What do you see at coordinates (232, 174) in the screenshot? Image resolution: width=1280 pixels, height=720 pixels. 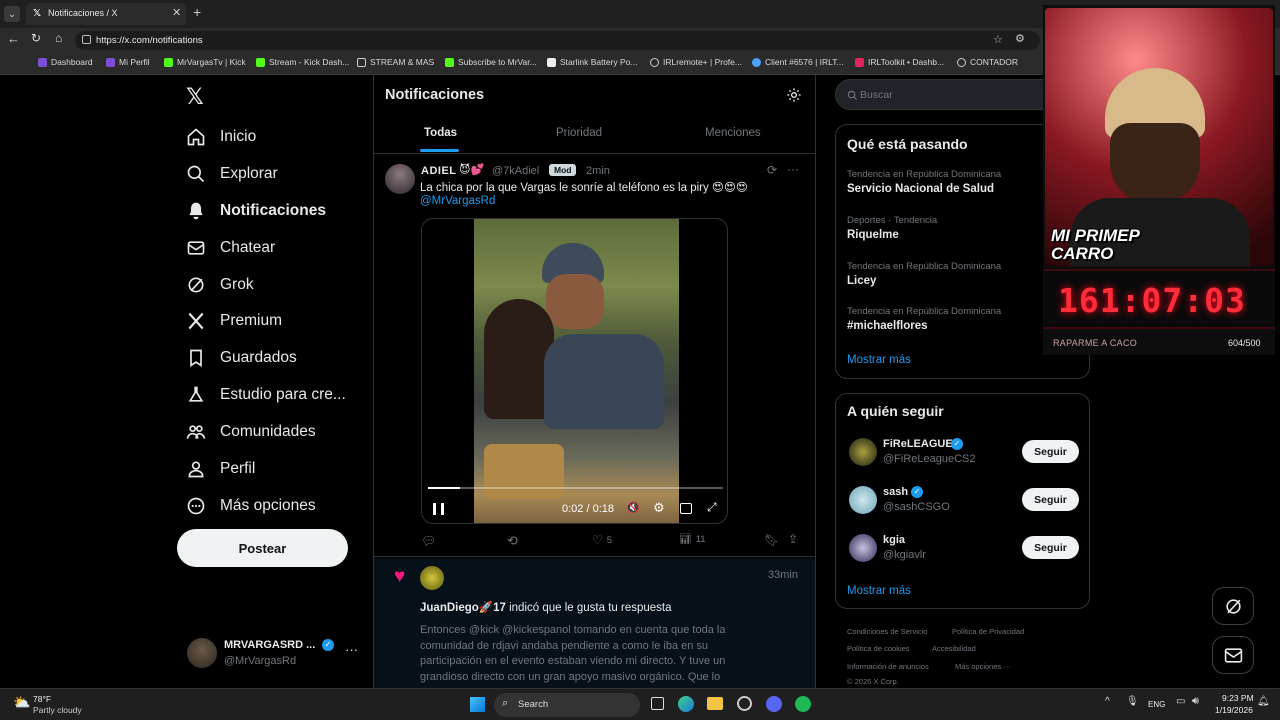 I see `nav-item-explore: Explorar` at bounding box center [232, 174].